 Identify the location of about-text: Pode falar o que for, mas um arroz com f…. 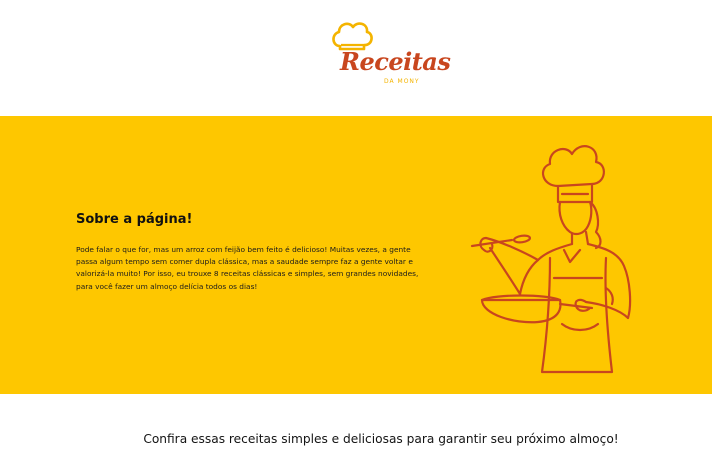
(247, 268).